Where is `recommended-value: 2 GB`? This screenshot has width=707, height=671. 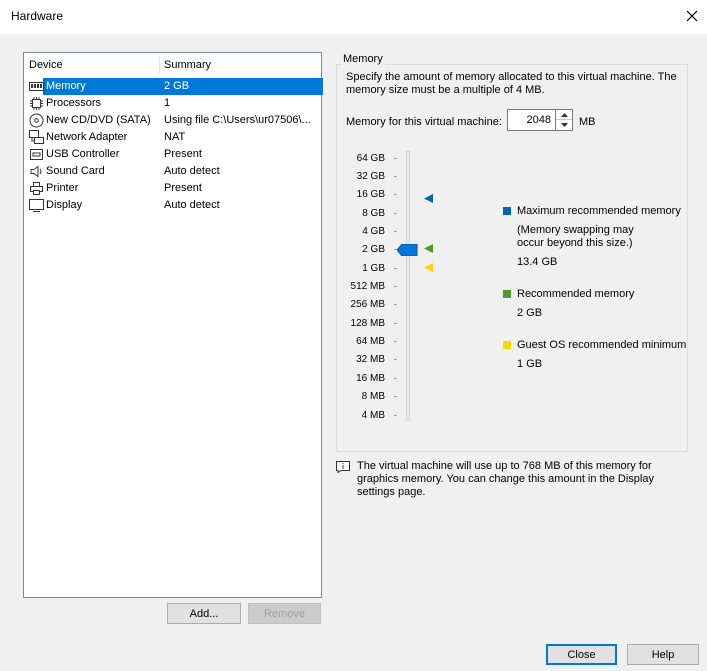
recommended-value: 2 GB is located at coordinates (530, 313).